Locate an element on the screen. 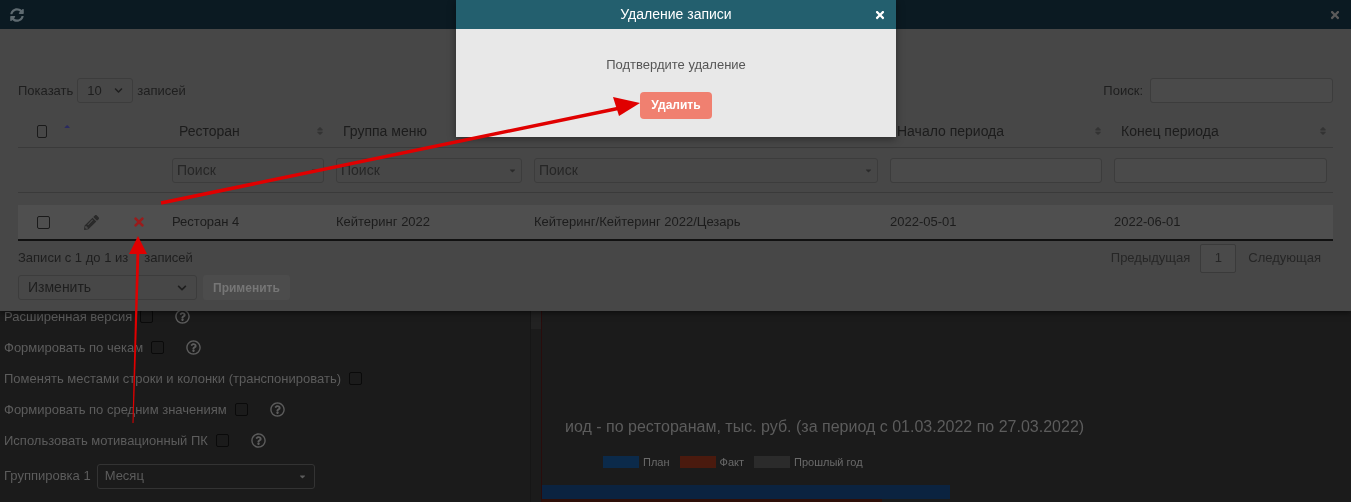  option-label: Использовать мотивационный ПК is located at coordinates (106, 440).